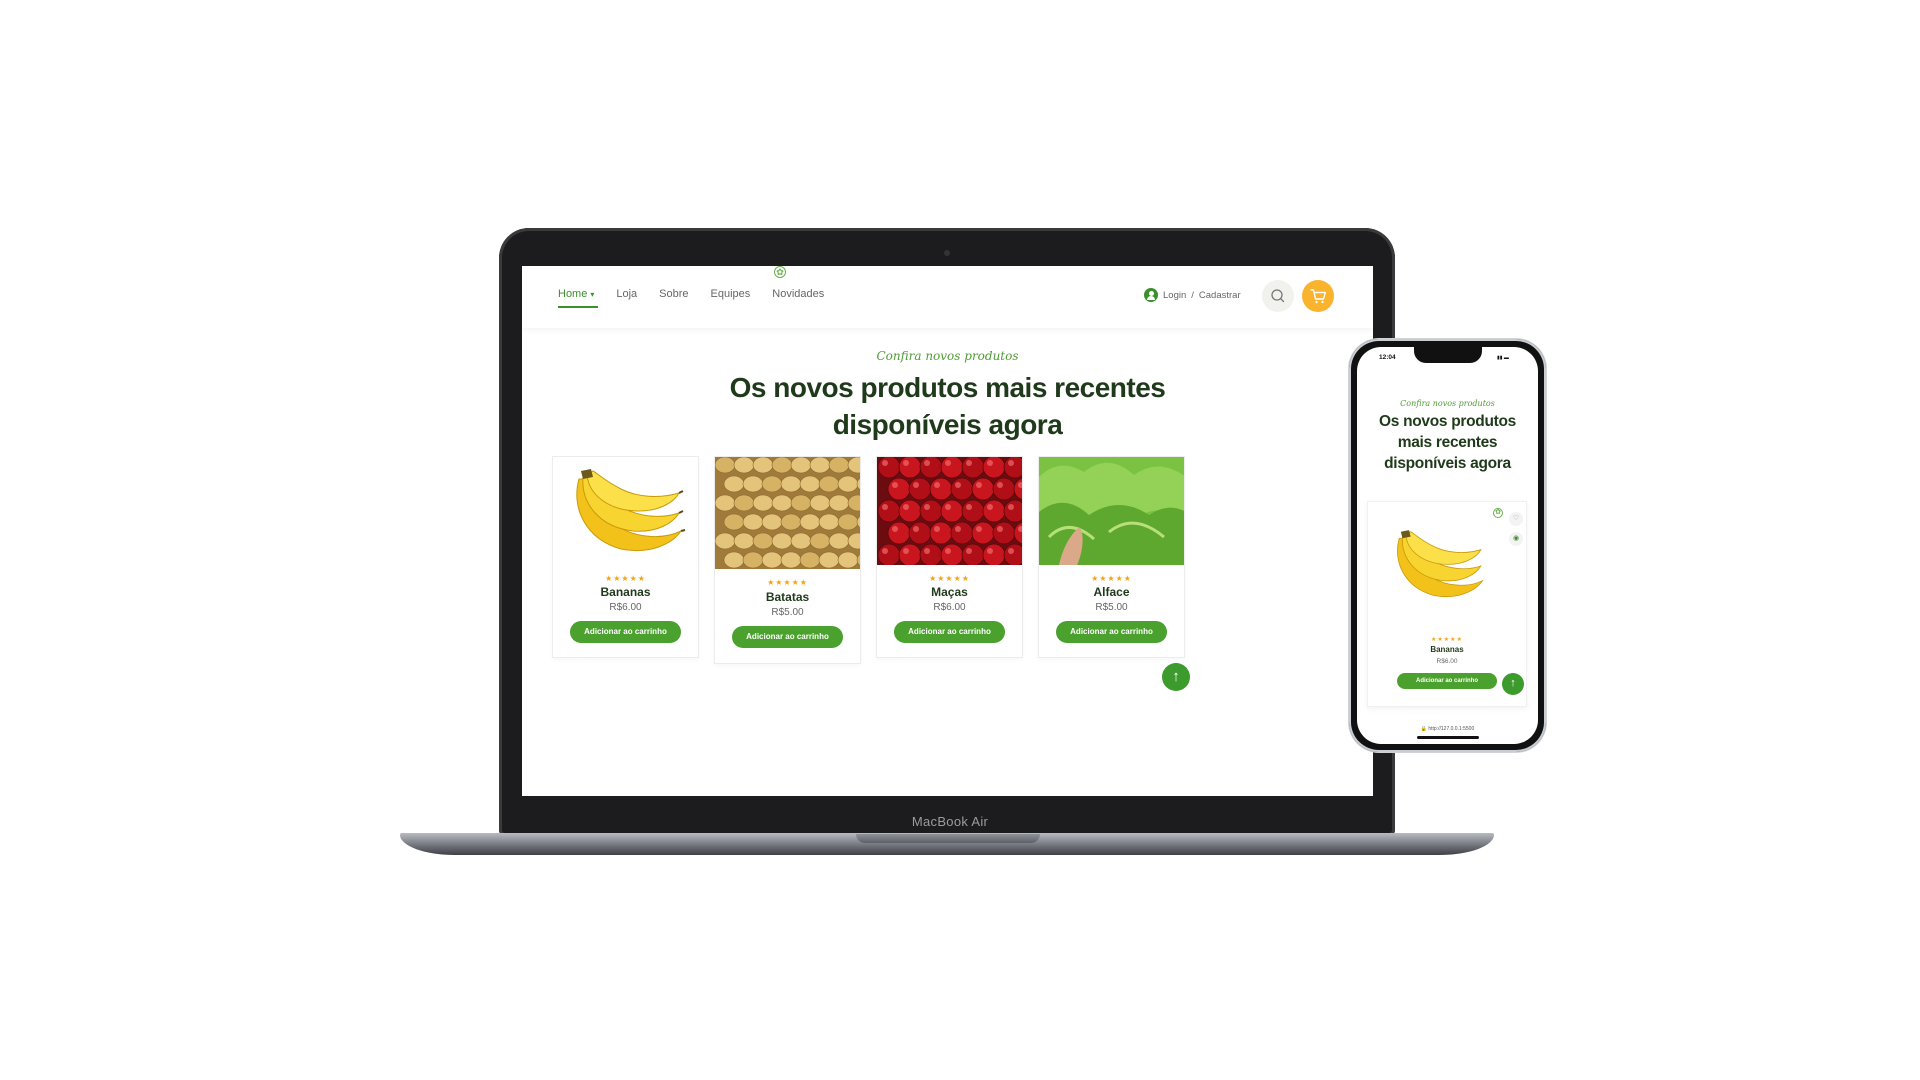 This screenshot has height=1080, width=1920. What do you see at coordinates (1448, 355) in the screenshot?
I see `phone-notch` at bounding box center [1448, 355].